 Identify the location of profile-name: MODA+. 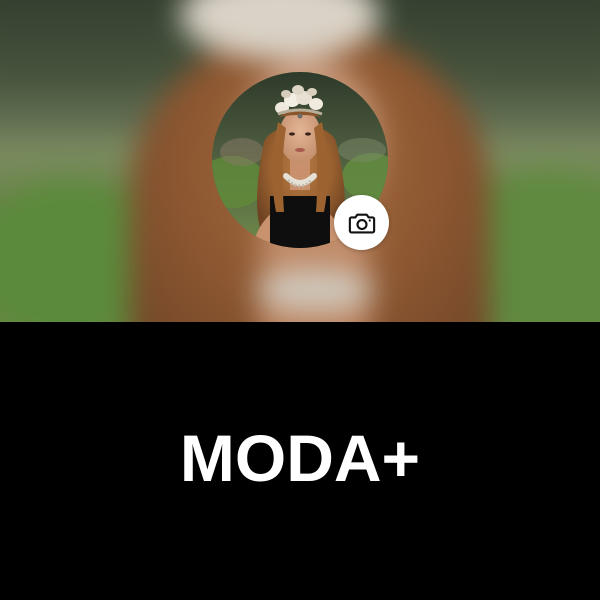
(300, 458).